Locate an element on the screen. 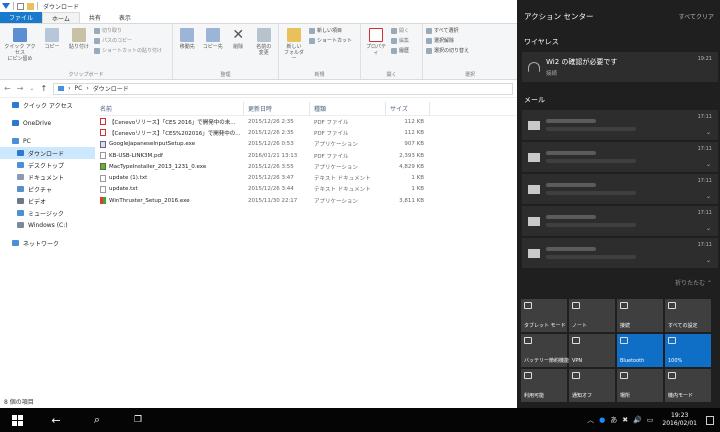 The image size is (720, 432). recent-chevron-icon: ⌄ is located at coordinates (31, 88).